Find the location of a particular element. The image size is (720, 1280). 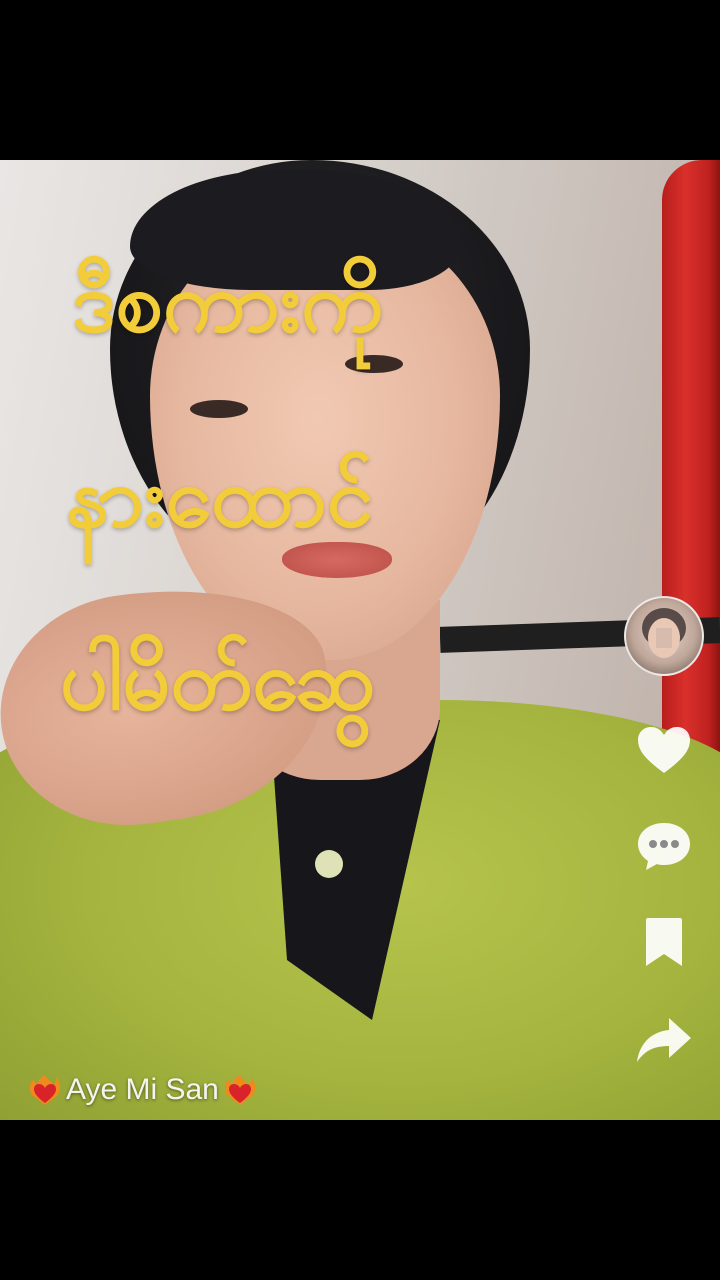

creator-avatar is located at coordinates (664, 636).